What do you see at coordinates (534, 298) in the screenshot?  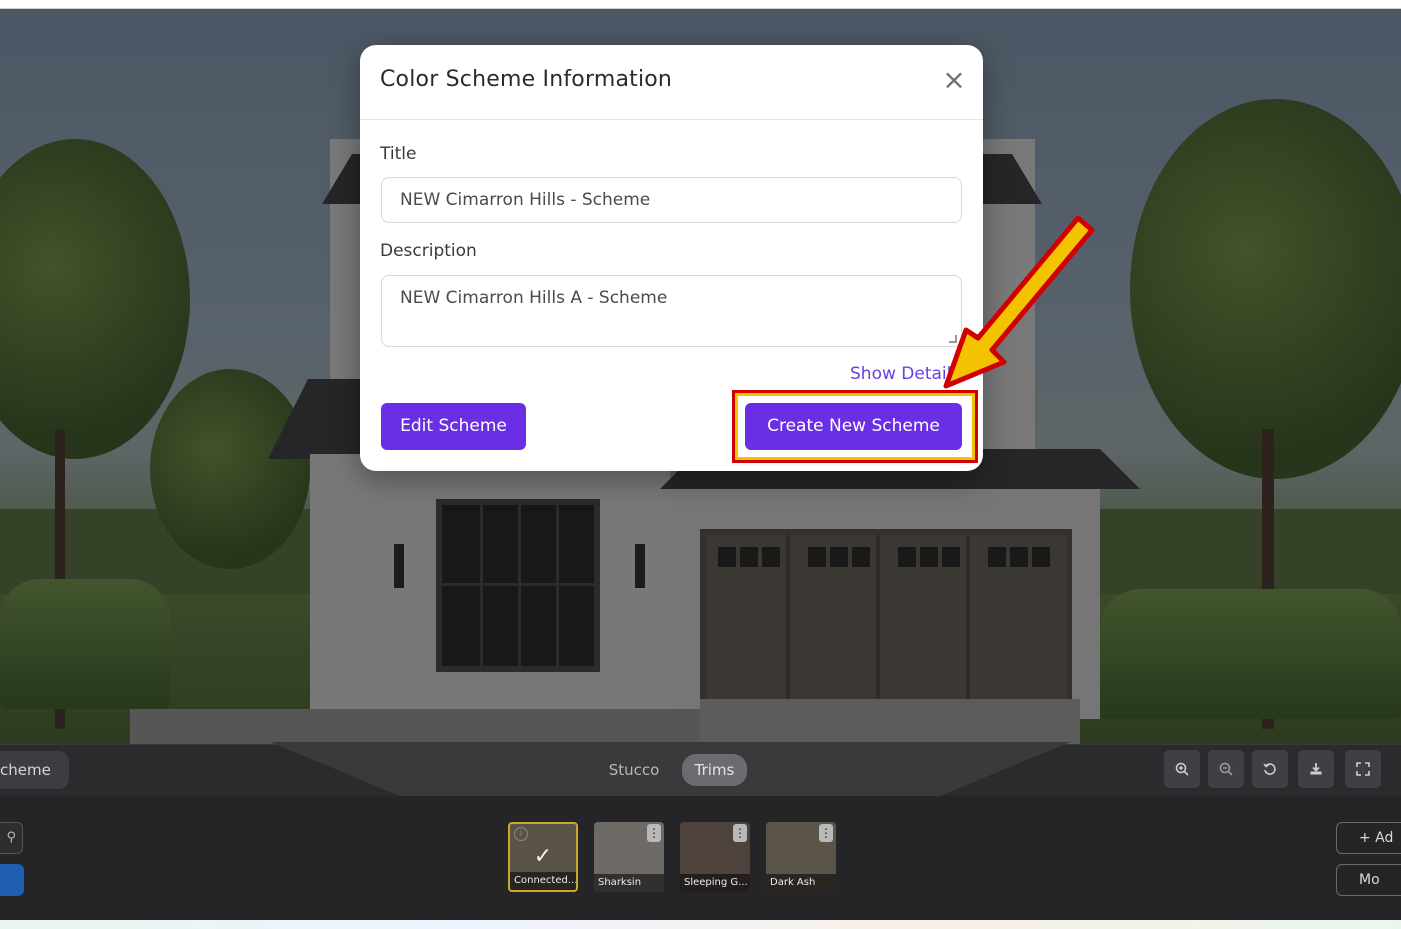 I see `description-text: NEW Cimarron Hills A - Scheme` at bounding box center [534, 298].